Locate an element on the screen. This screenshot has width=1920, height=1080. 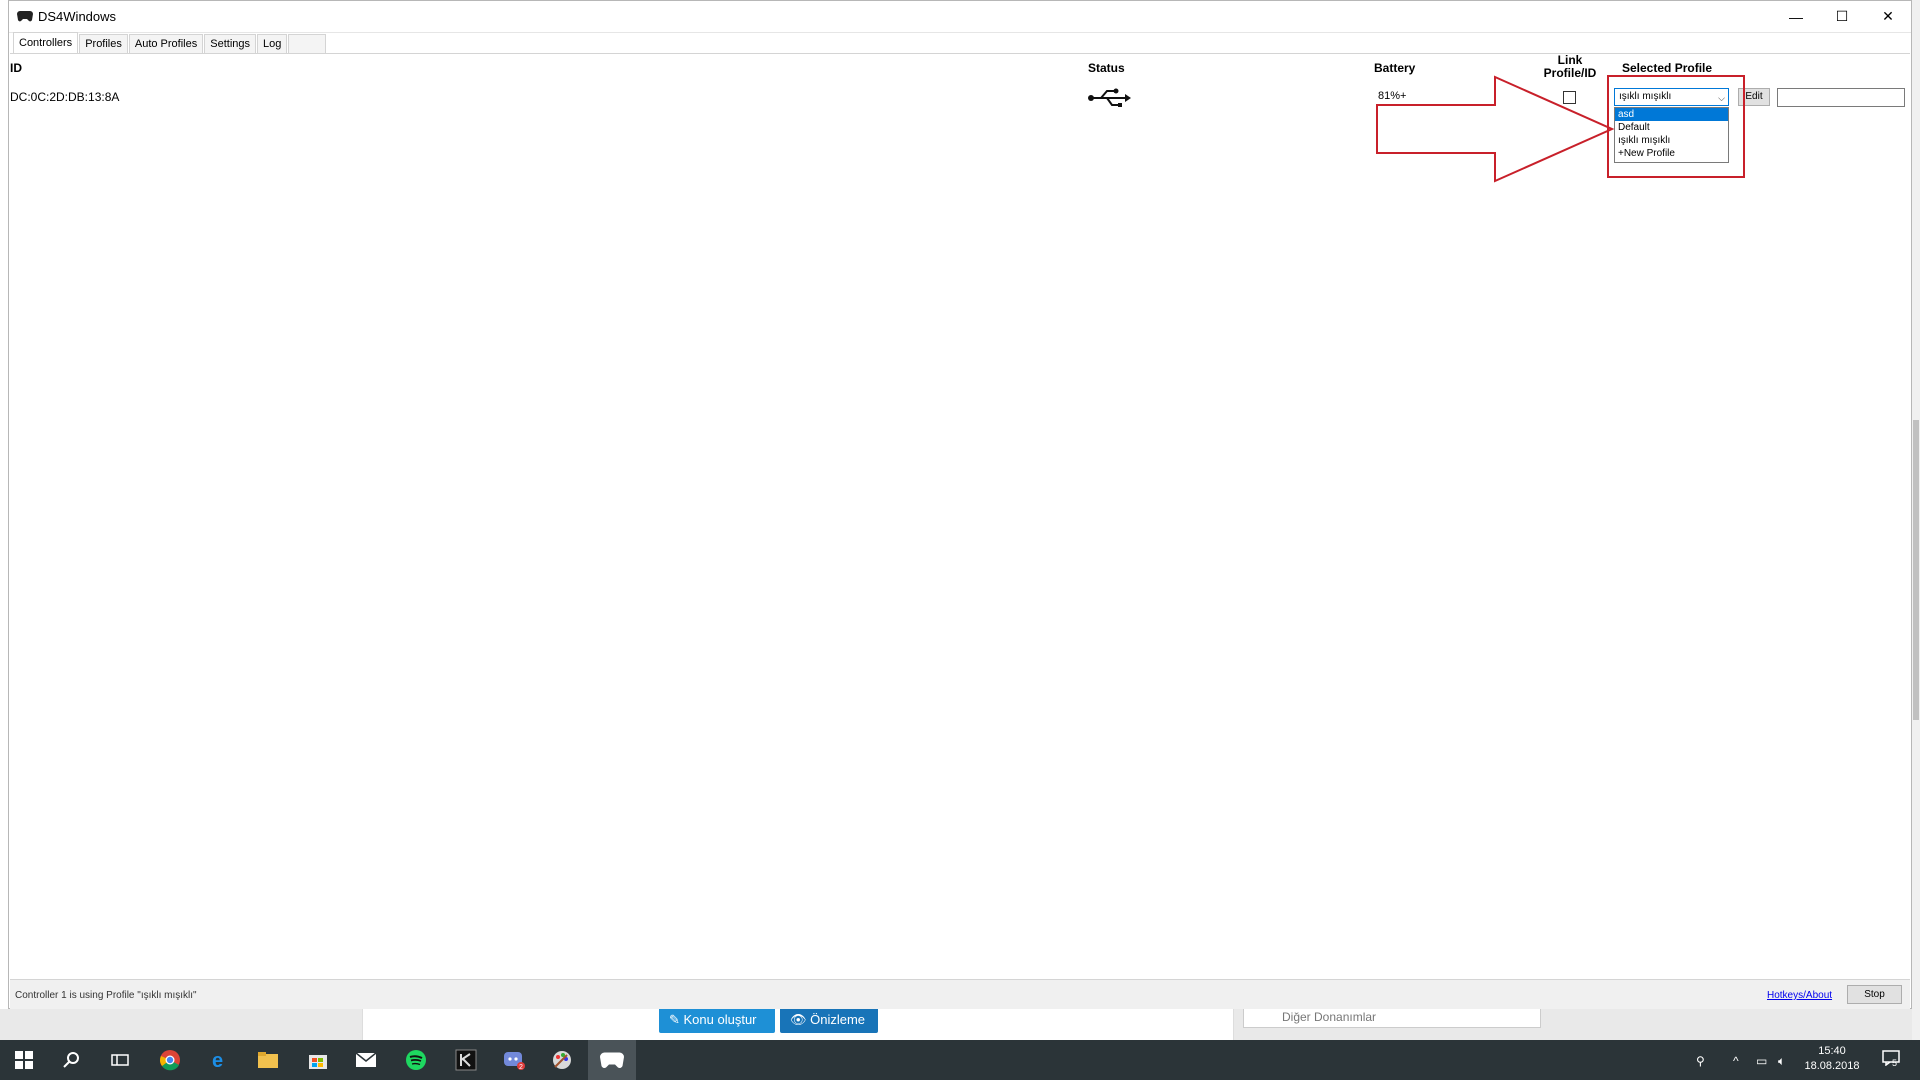
svg-text: 2 is located at coordinates (521, 1067).